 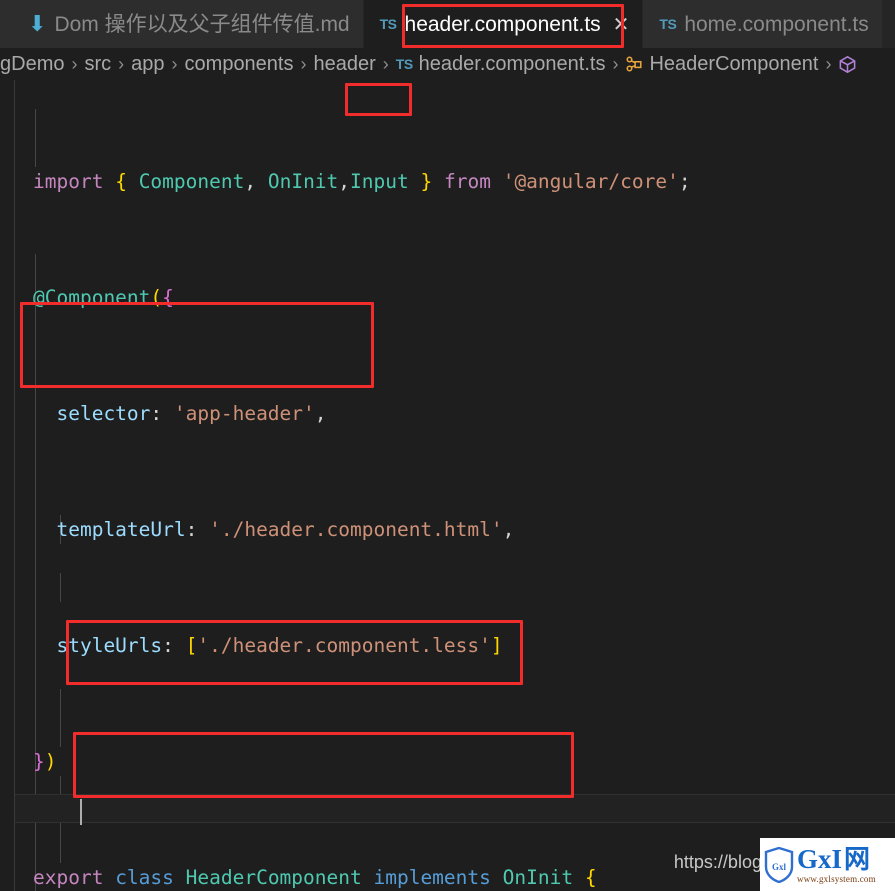 I want to click on site-logo: Gxl GxI 网 www.gxlsystem.com, so click(x=827, y=864).